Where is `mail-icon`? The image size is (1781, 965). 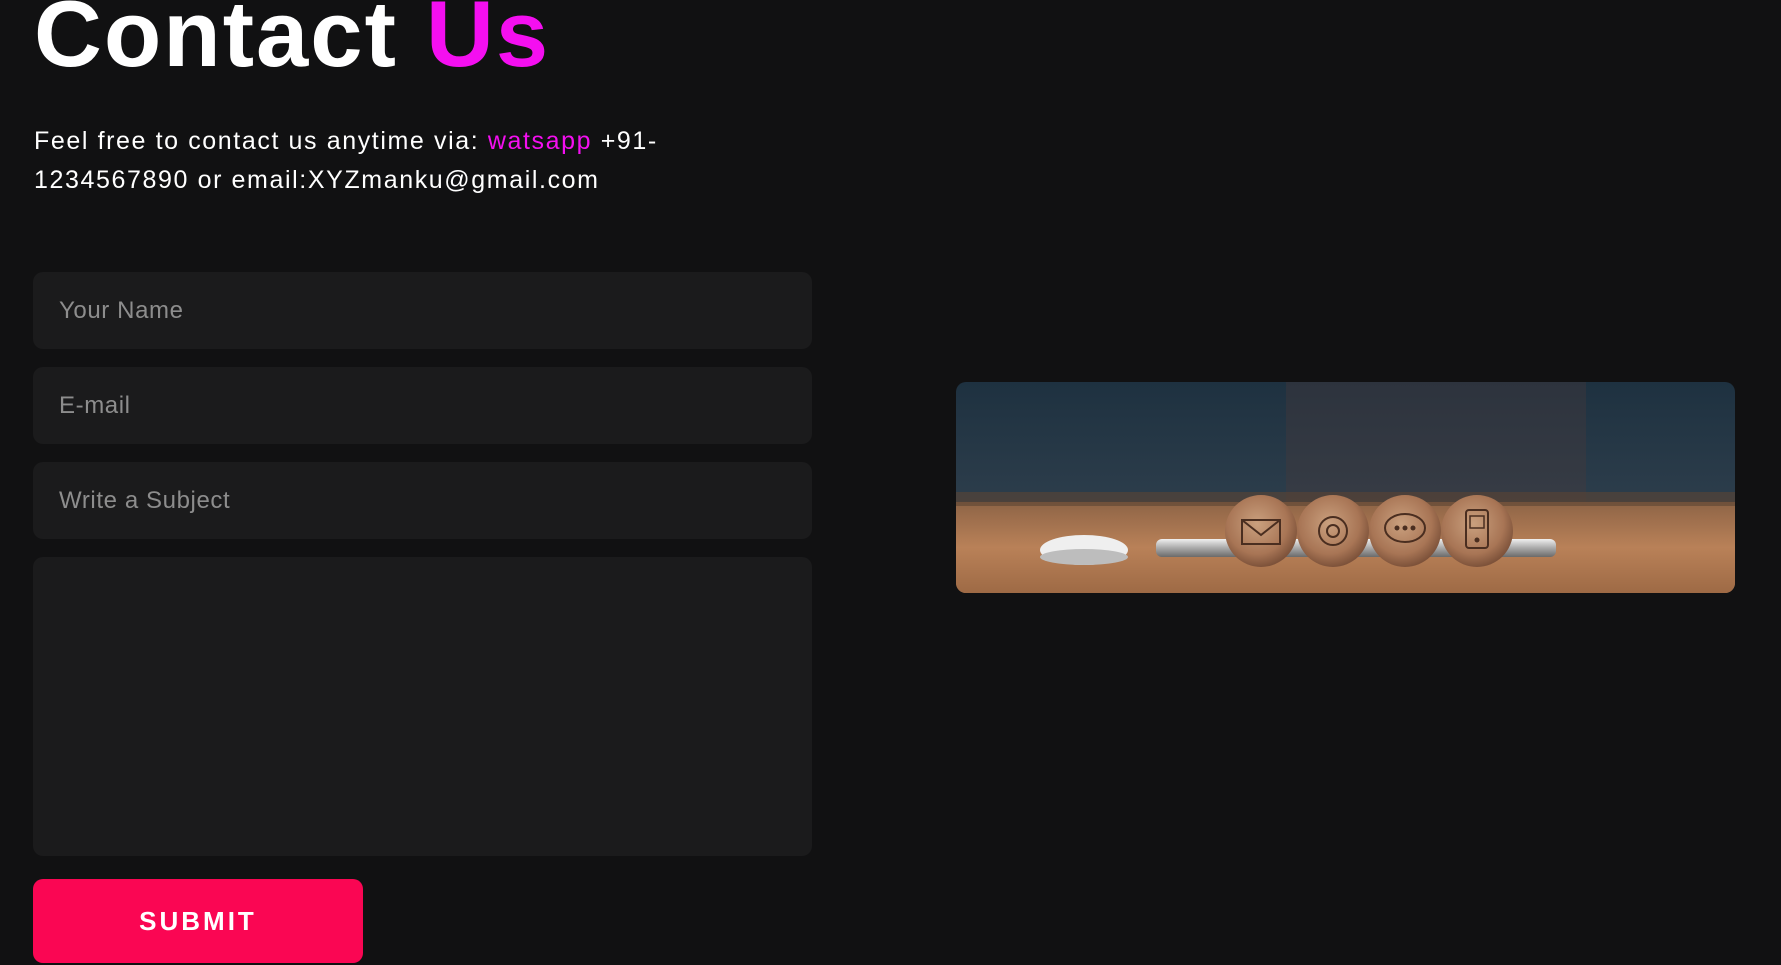 mail-icon is located at coordinates (1261, 531).